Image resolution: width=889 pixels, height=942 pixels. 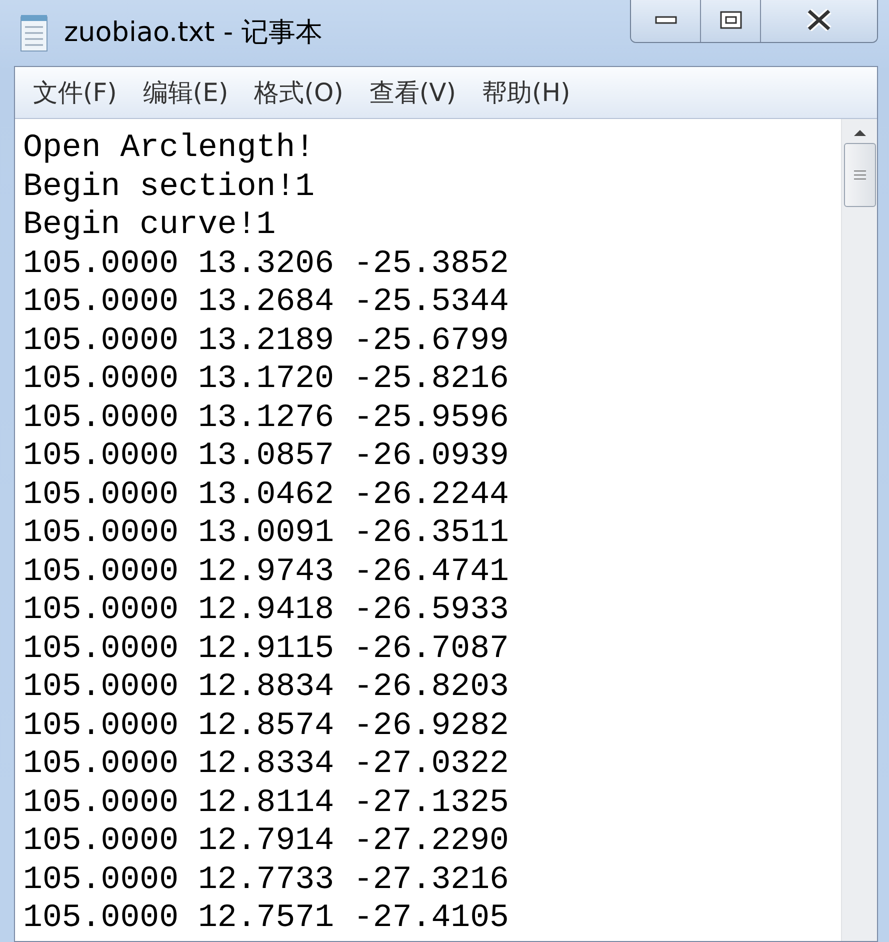 What do you see at coordinates (266, 725) in the screenshot?
I see `text-line: 105.0000 12.8574 -26.9282` at bounding box center [266, 725].